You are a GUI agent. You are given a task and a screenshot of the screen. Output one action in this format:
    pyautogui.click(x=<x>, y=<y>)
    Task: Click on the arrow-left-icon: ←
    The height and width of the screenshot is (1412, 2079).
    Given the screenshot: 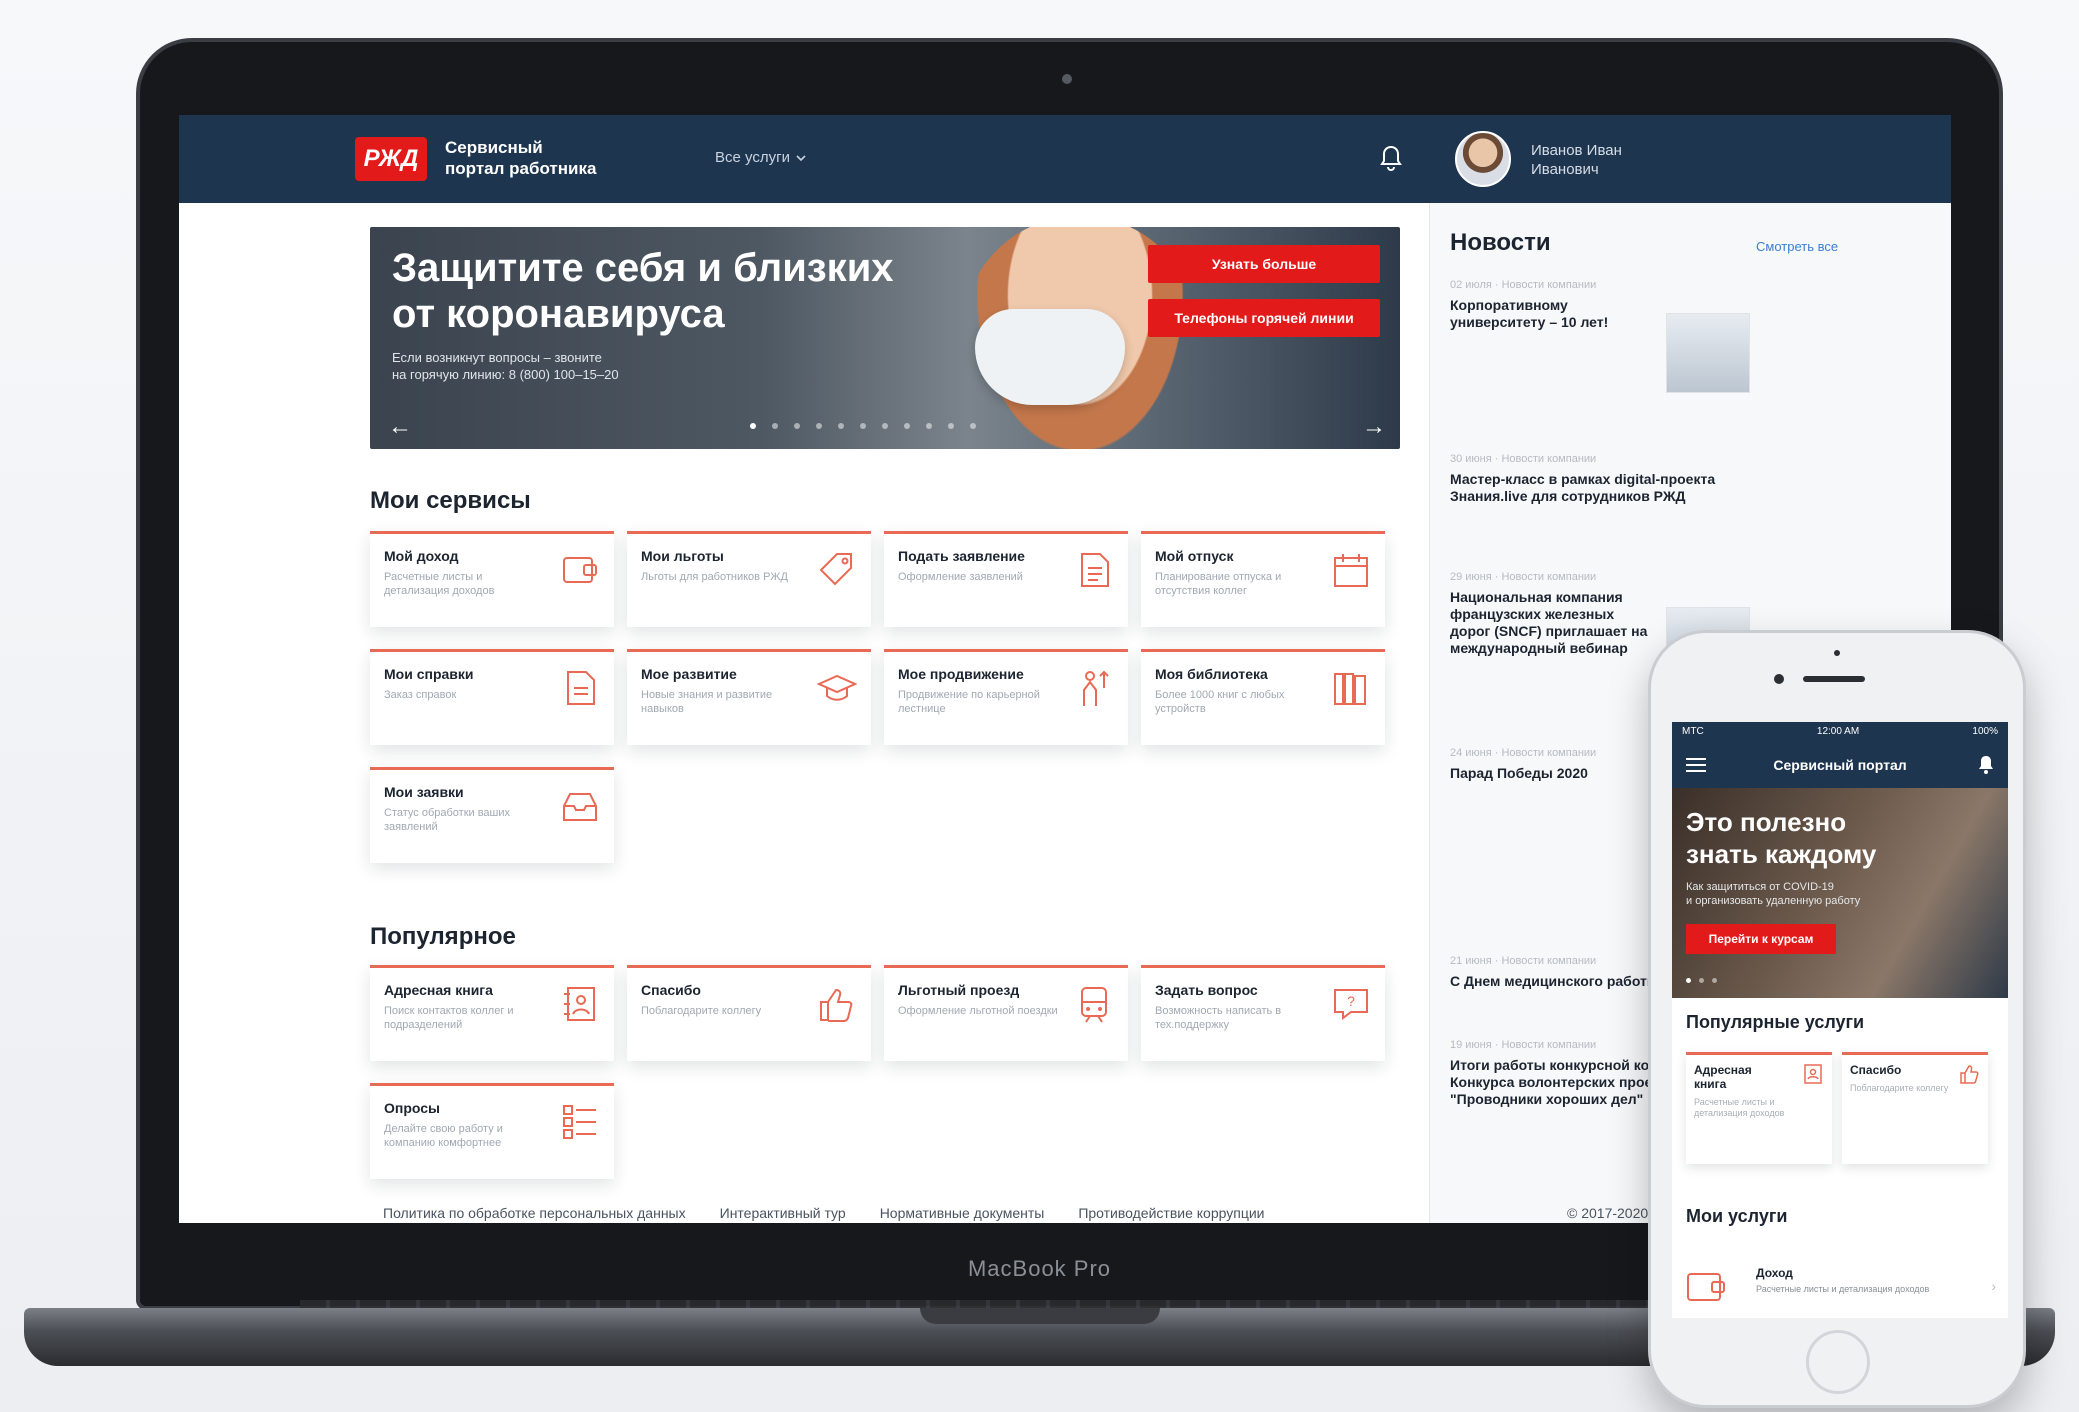 What is the action you would take?
    pyautogui.click(x=400, y=427)
    